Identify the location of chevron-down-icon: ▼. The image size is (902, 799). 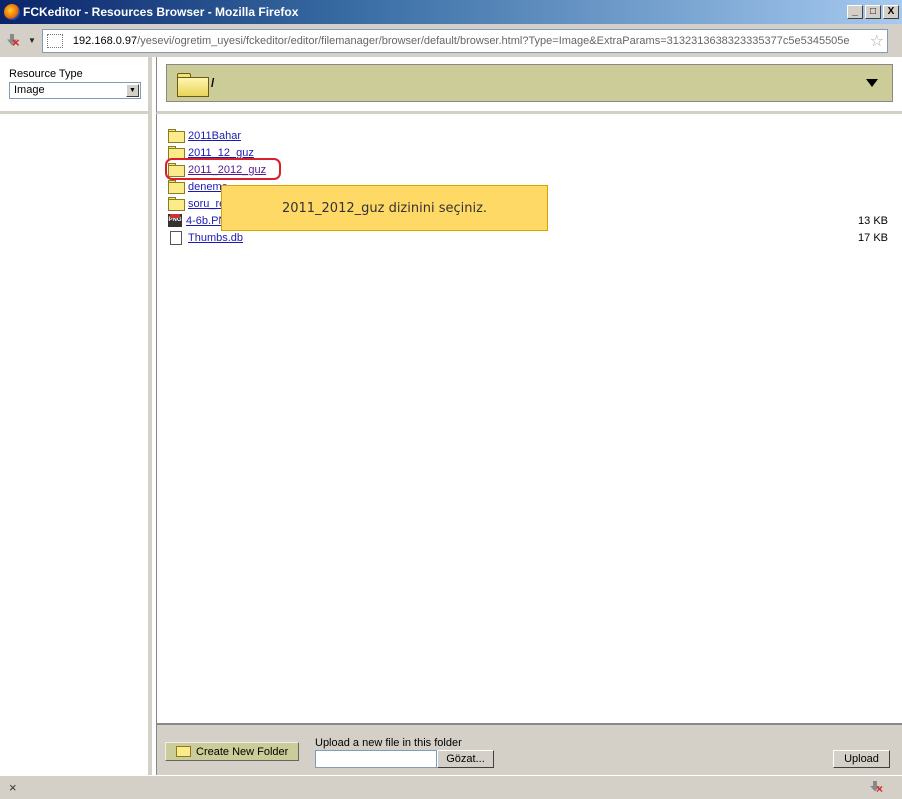
(132, 90).